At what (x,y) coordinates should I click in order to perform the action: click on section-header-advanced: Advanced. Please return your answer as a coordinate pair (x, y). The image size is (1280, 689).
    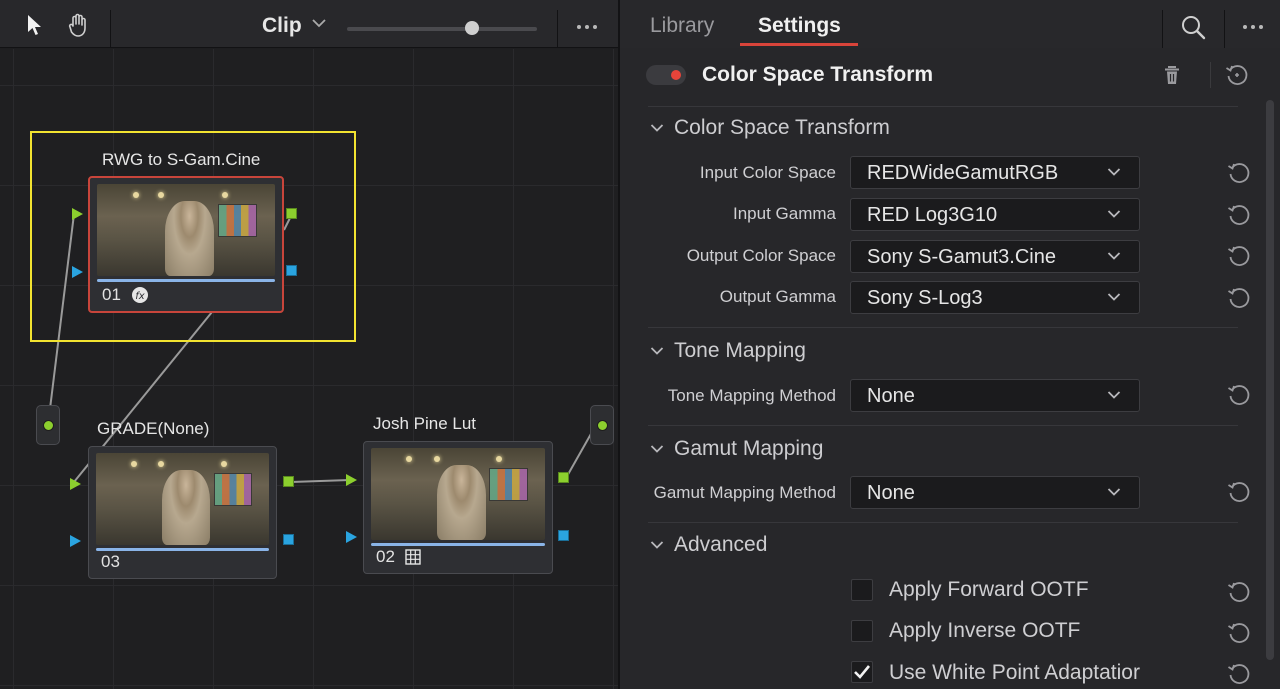
    Looking at the image, I should click on (708, 545).